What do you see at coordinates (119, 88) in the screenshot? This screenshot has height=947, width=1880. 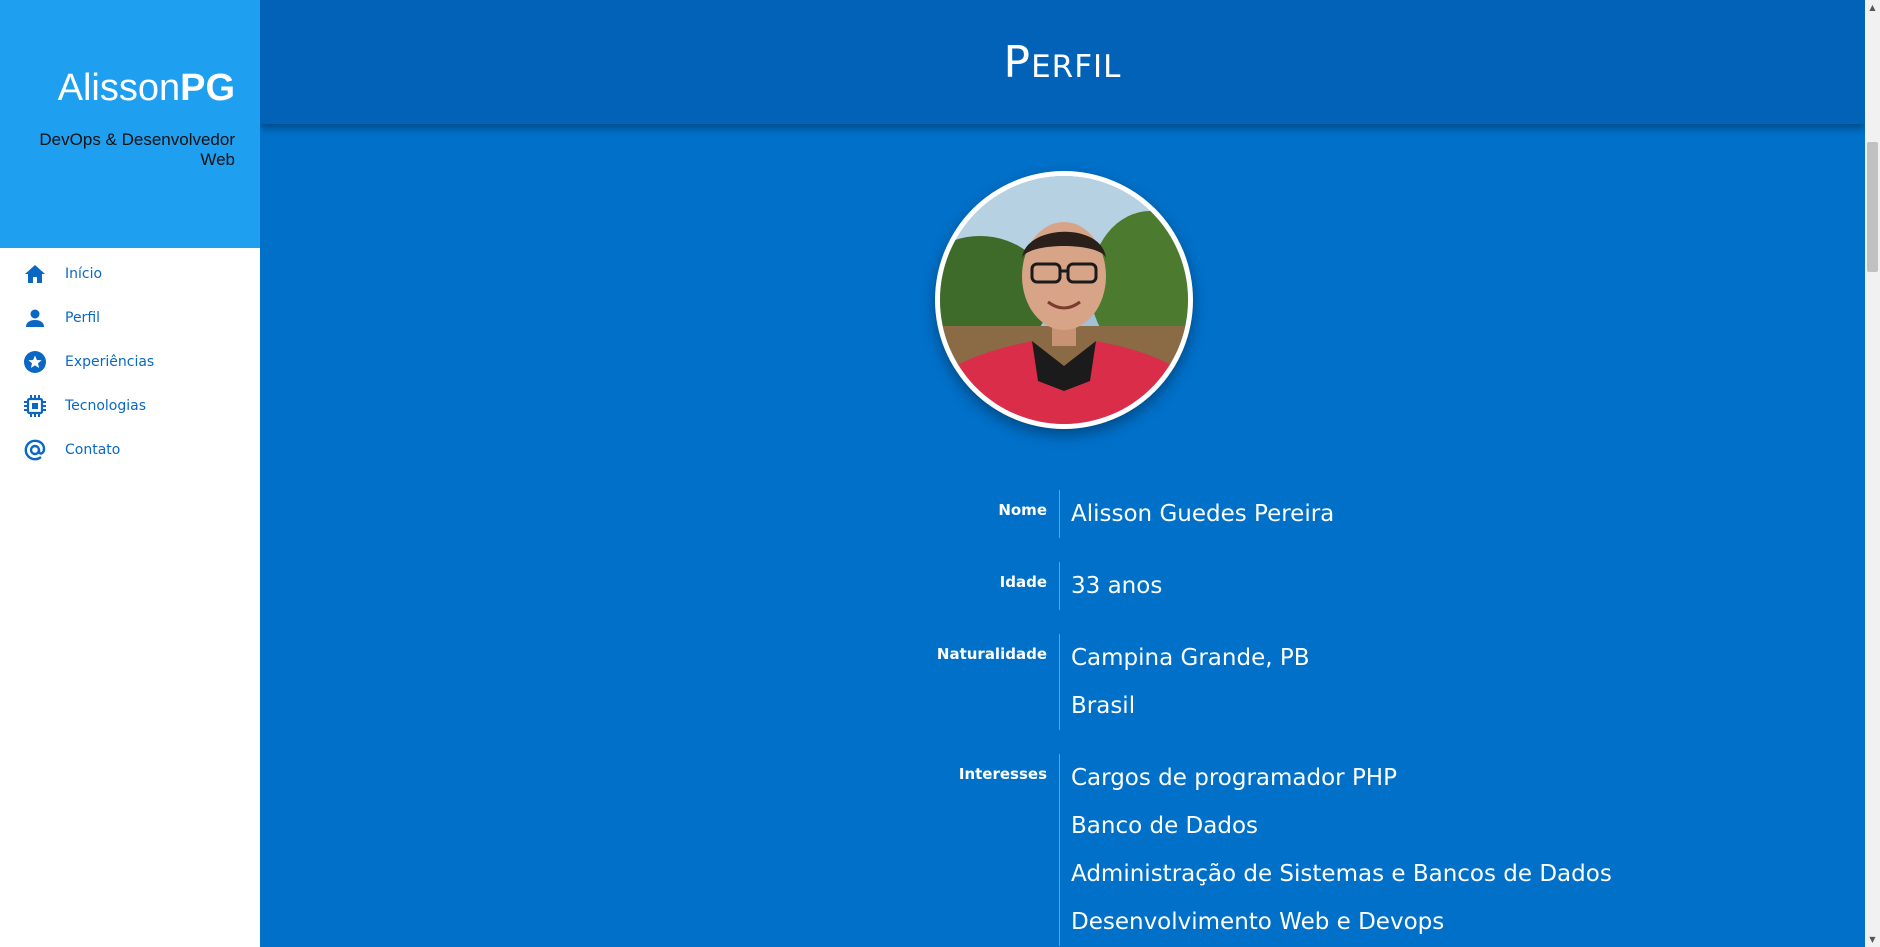 I see `brand-name-light: Alisson` at bounding box center [119, 88].